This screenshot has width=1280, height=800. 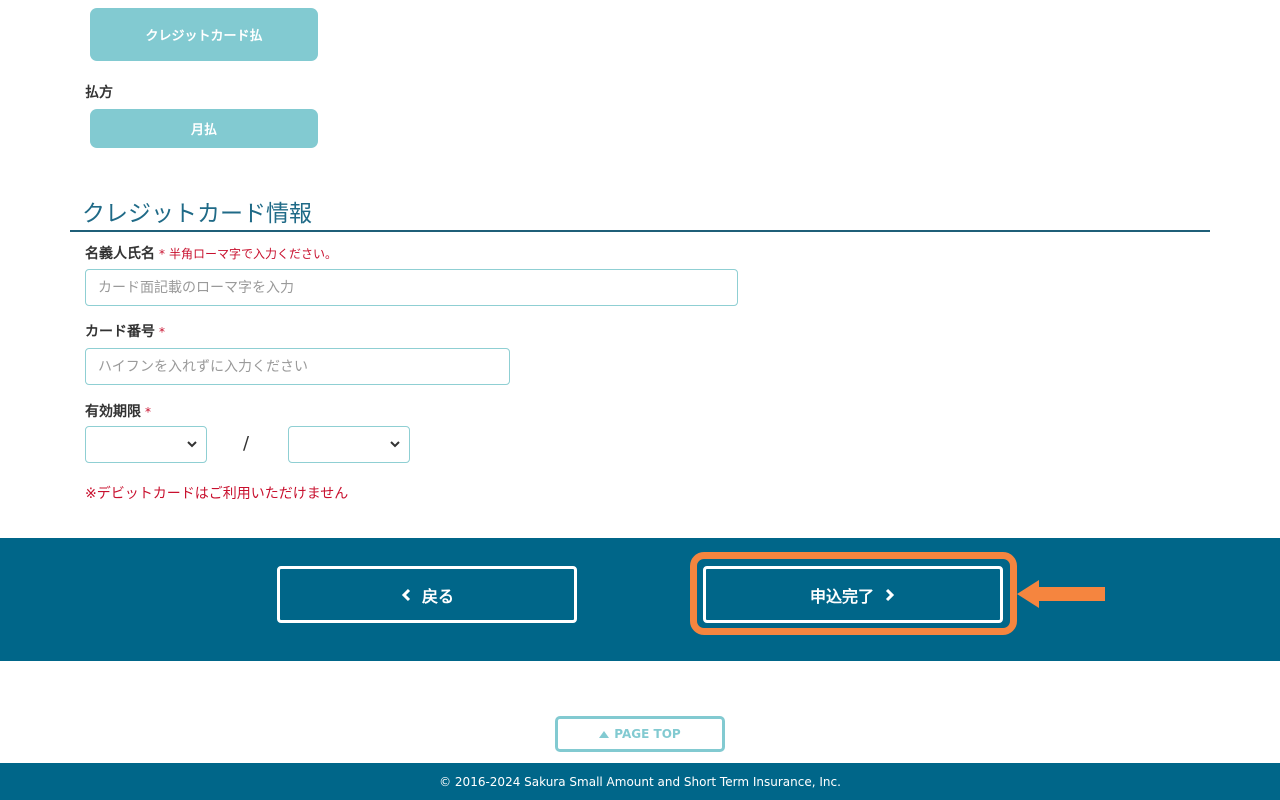 I want to click on payment-frequency-monthly-button: 月払, so click(x=204, y=128).